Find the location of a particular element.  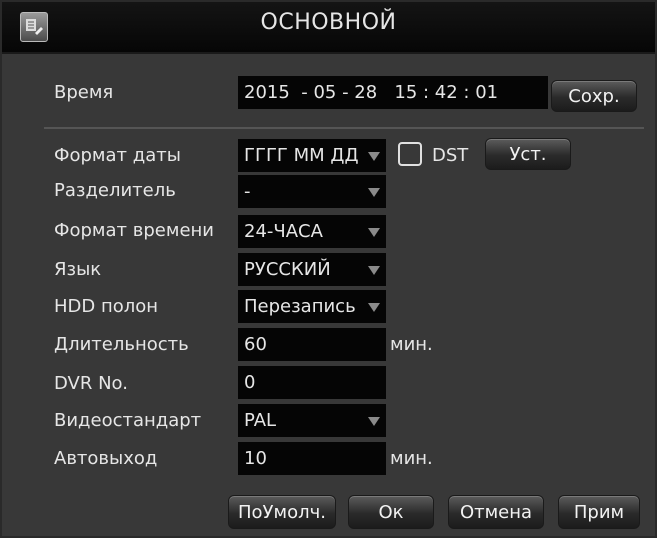

dst-label: DST is located at coordinates (450, 155).